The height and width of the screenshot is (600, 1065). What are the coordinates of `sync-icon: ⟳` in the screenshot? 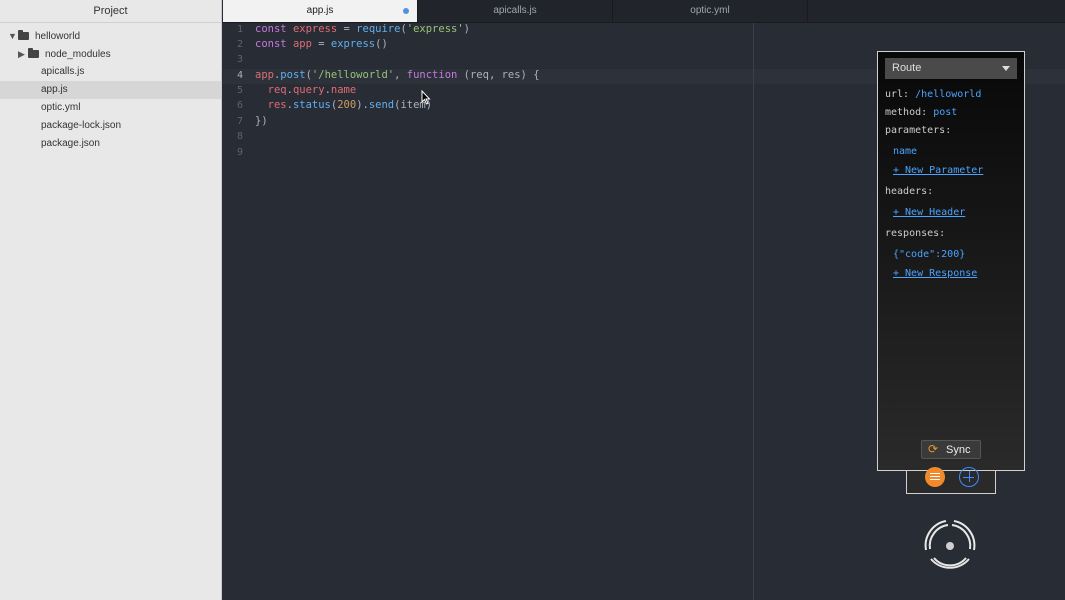 It's located at (933, 449).